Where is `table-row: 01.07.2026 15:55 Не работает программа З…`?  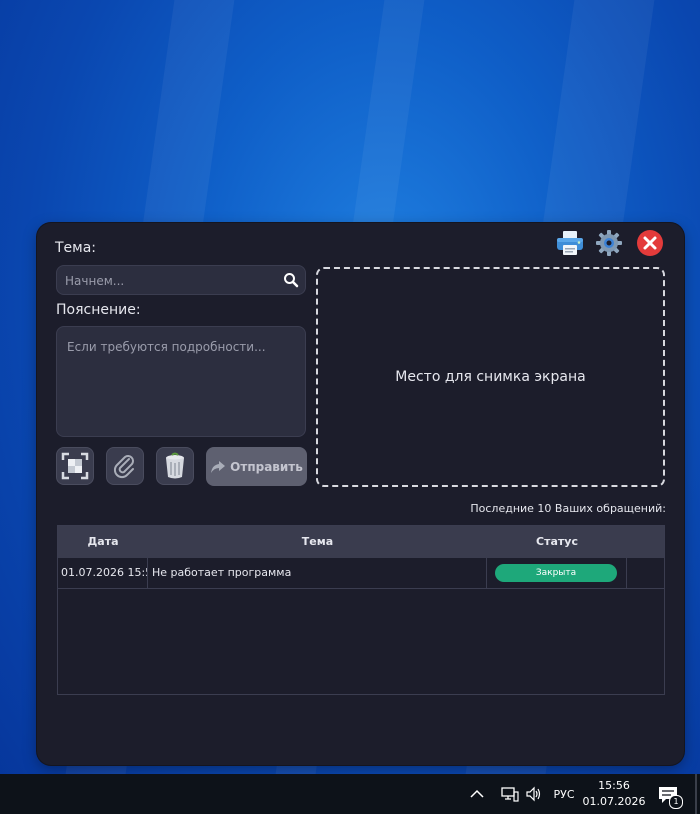
table-row: 01.07.2026 15:55 Не работает программа З… is located at coordinates (361, 573).